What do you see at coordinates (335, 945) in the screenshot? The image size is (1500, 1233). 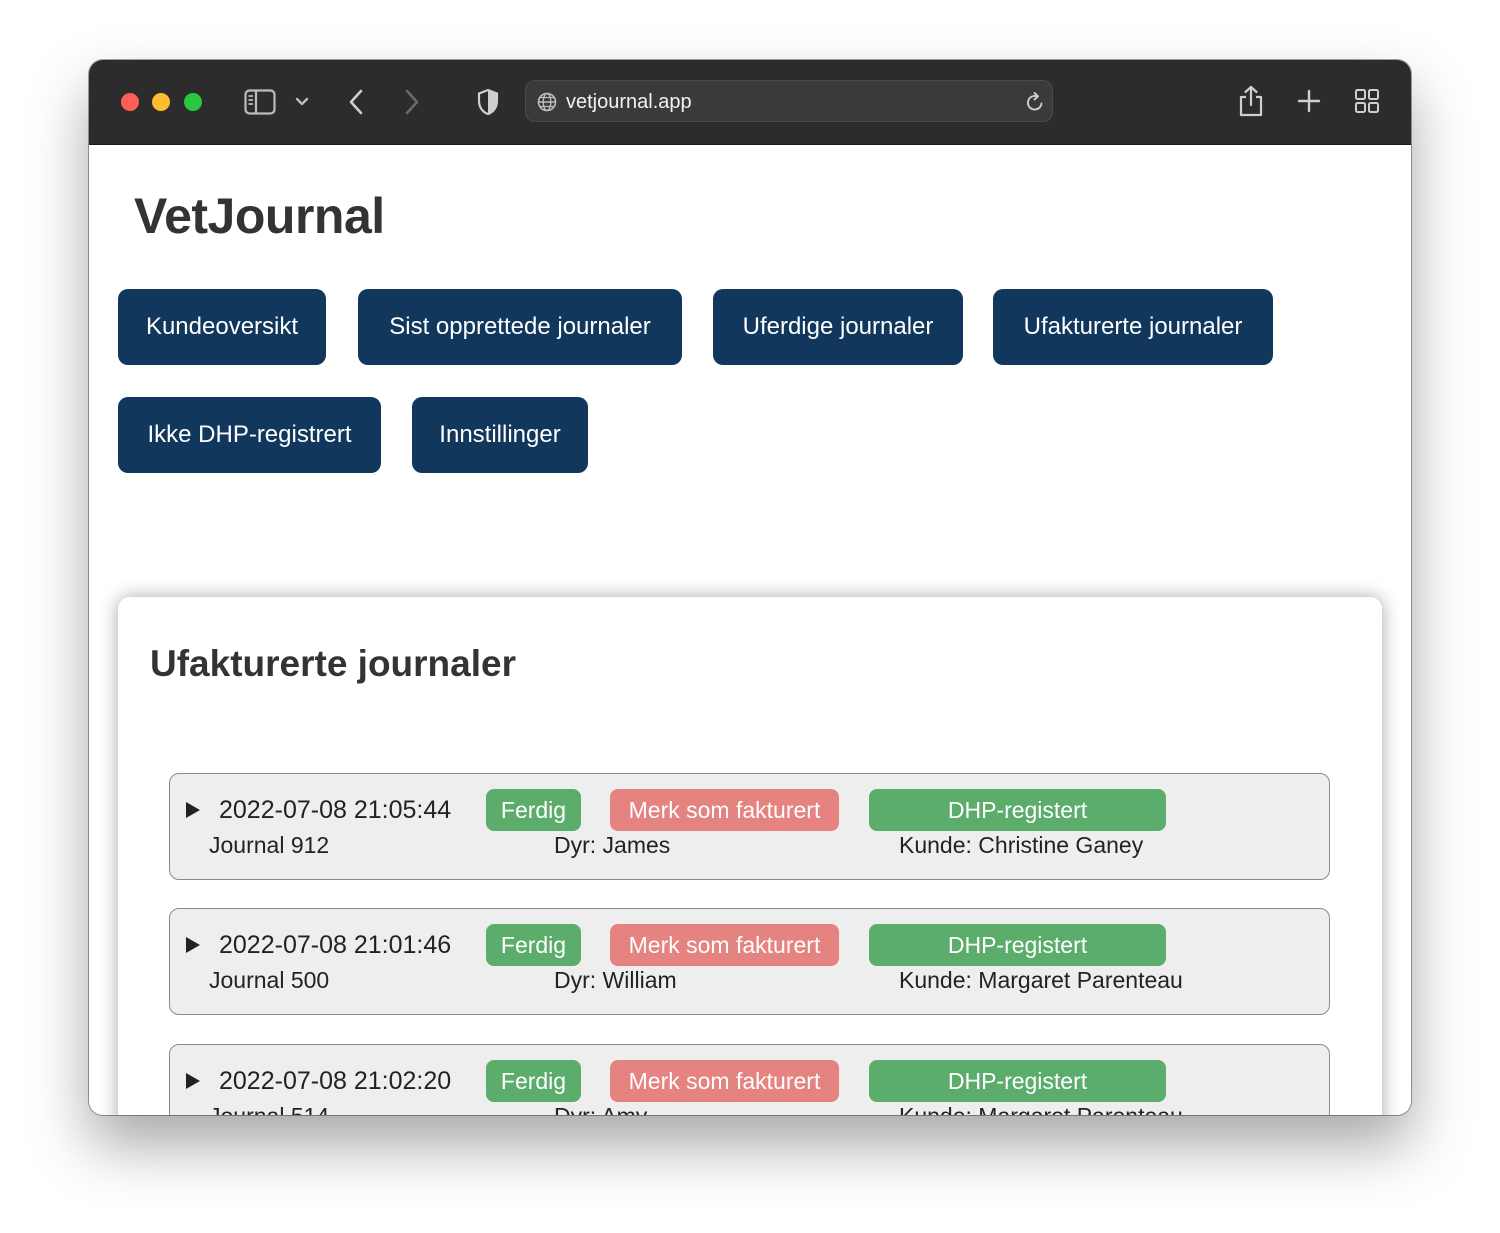 I see `entry-timestamp: 2022-07-08 21:01:46` at bounding box center [335, 945].